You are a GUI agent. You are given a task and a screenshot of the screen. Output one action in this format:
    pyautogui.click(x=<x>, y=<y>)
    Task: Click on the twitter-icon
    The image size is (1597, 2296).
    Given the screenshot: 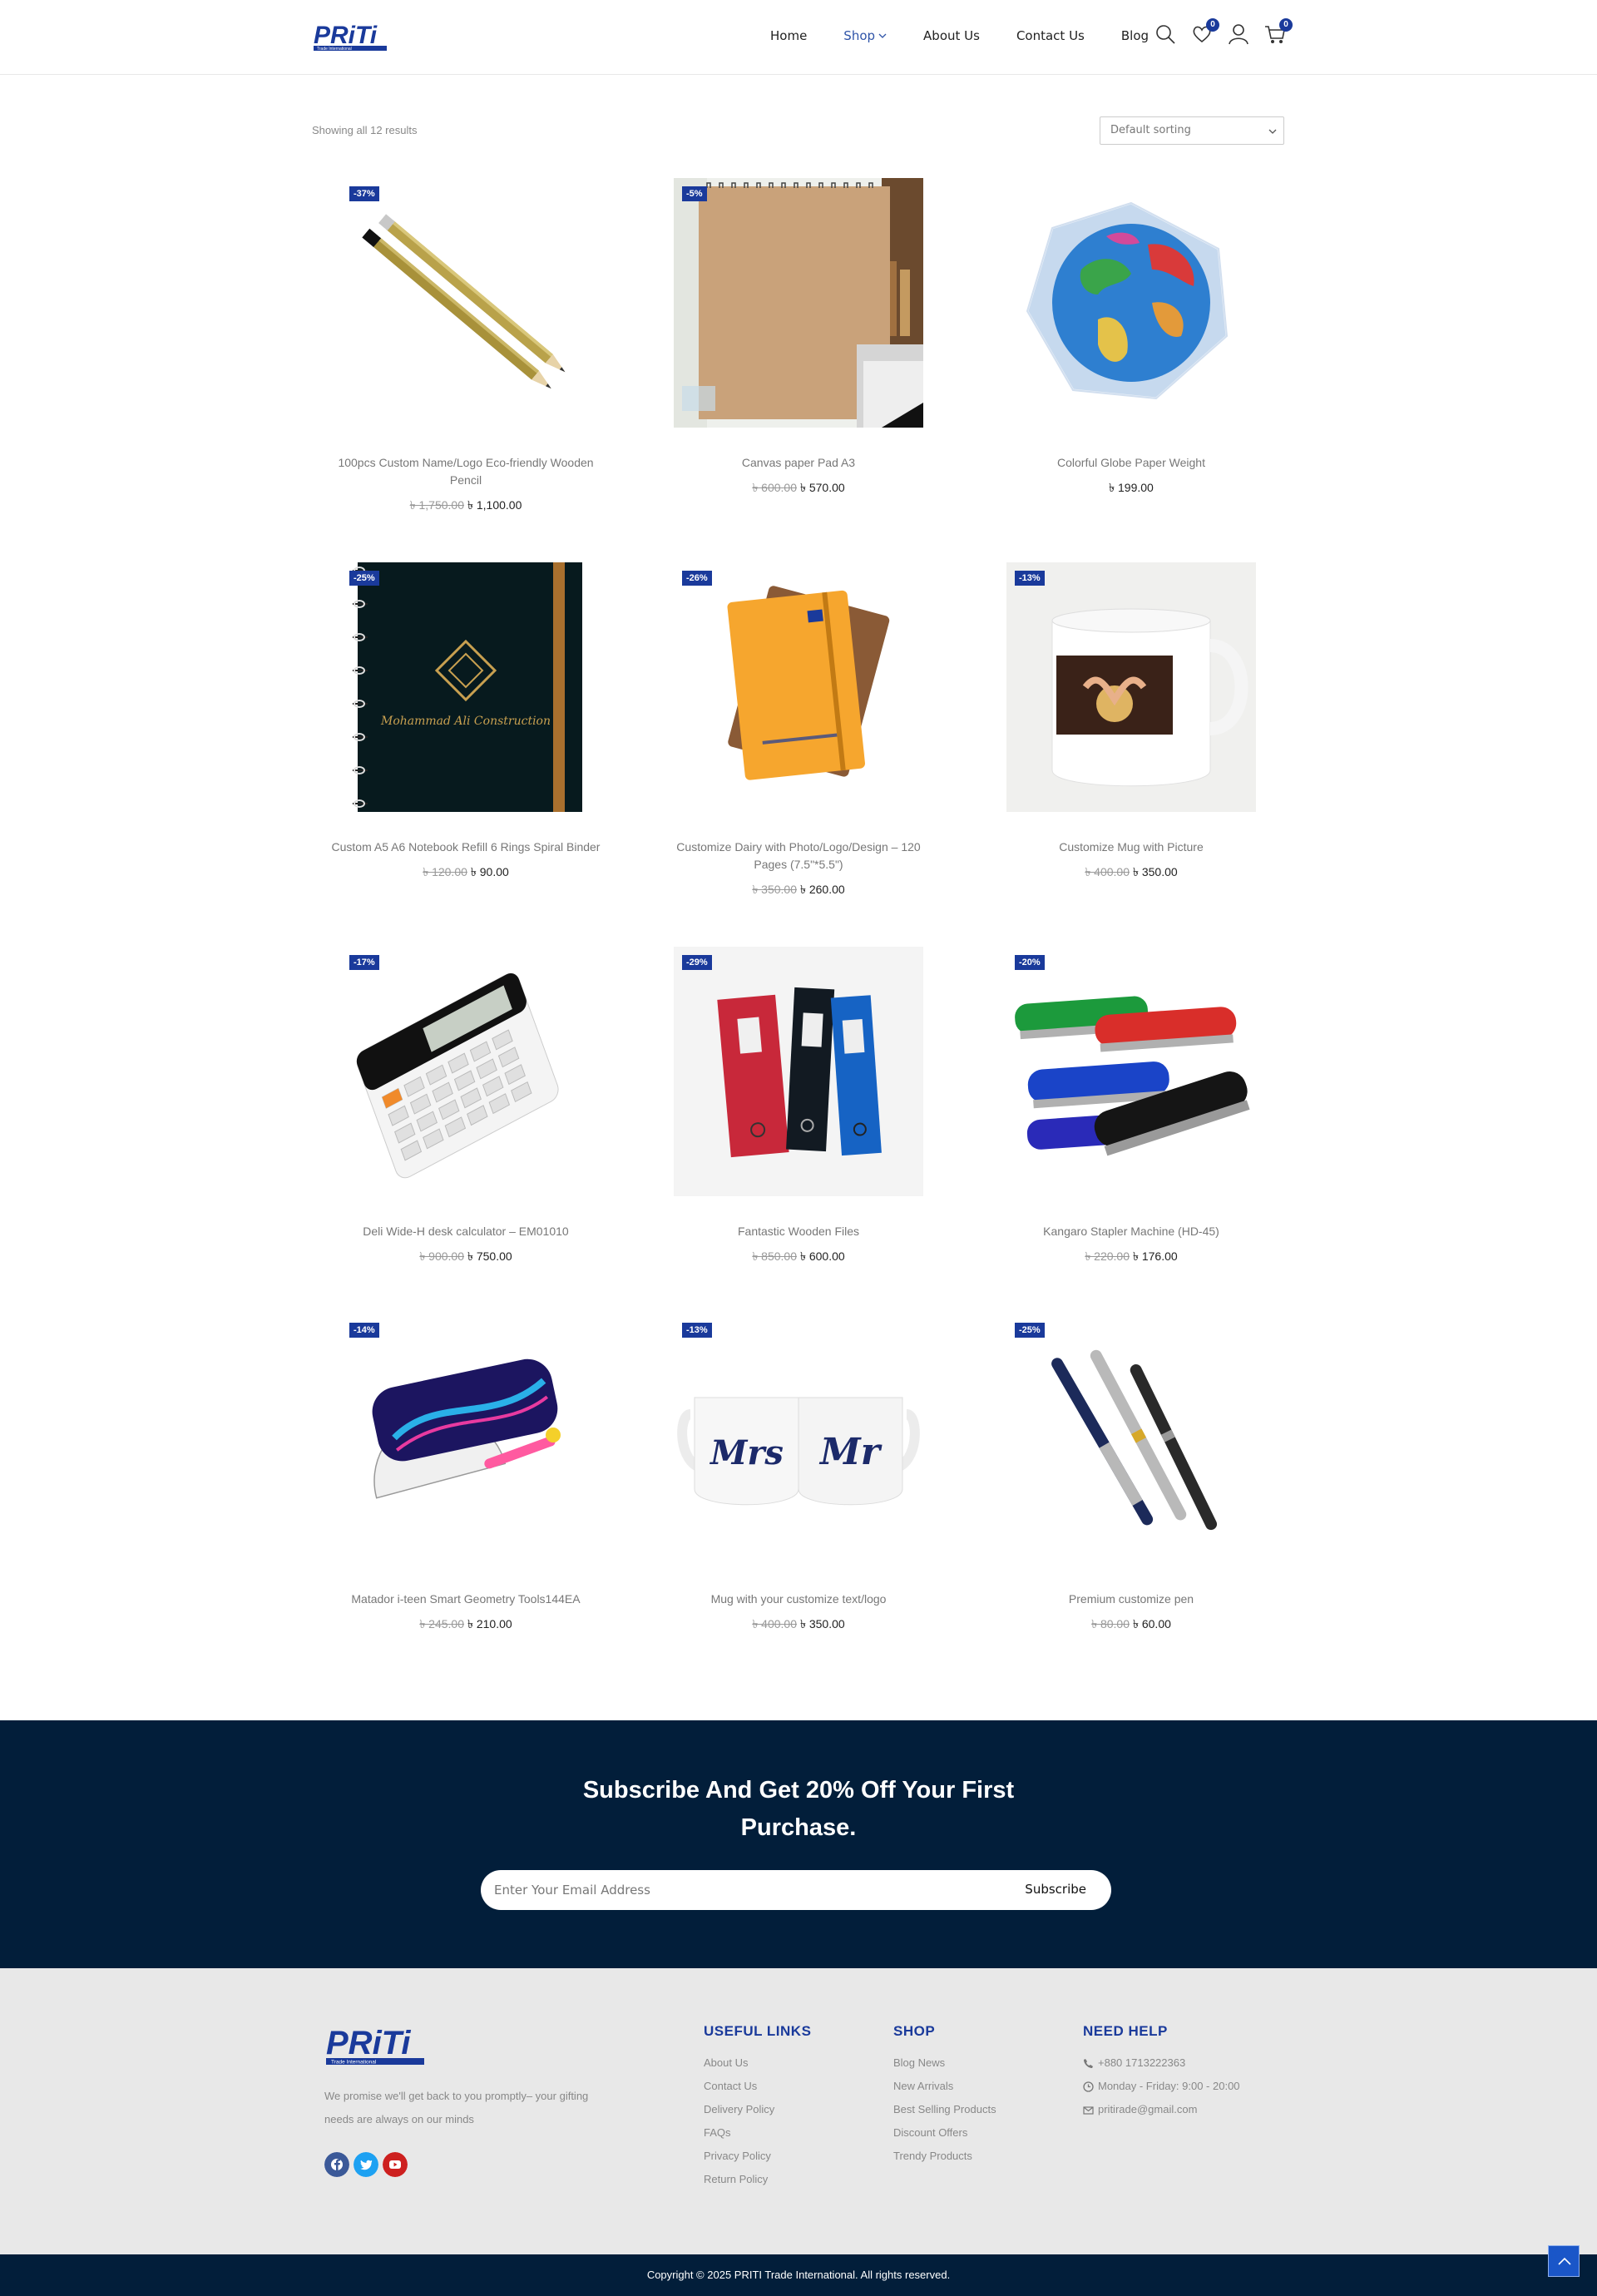 What is the action you would take?
    pyautogui.click(x=366, y=2164)
    